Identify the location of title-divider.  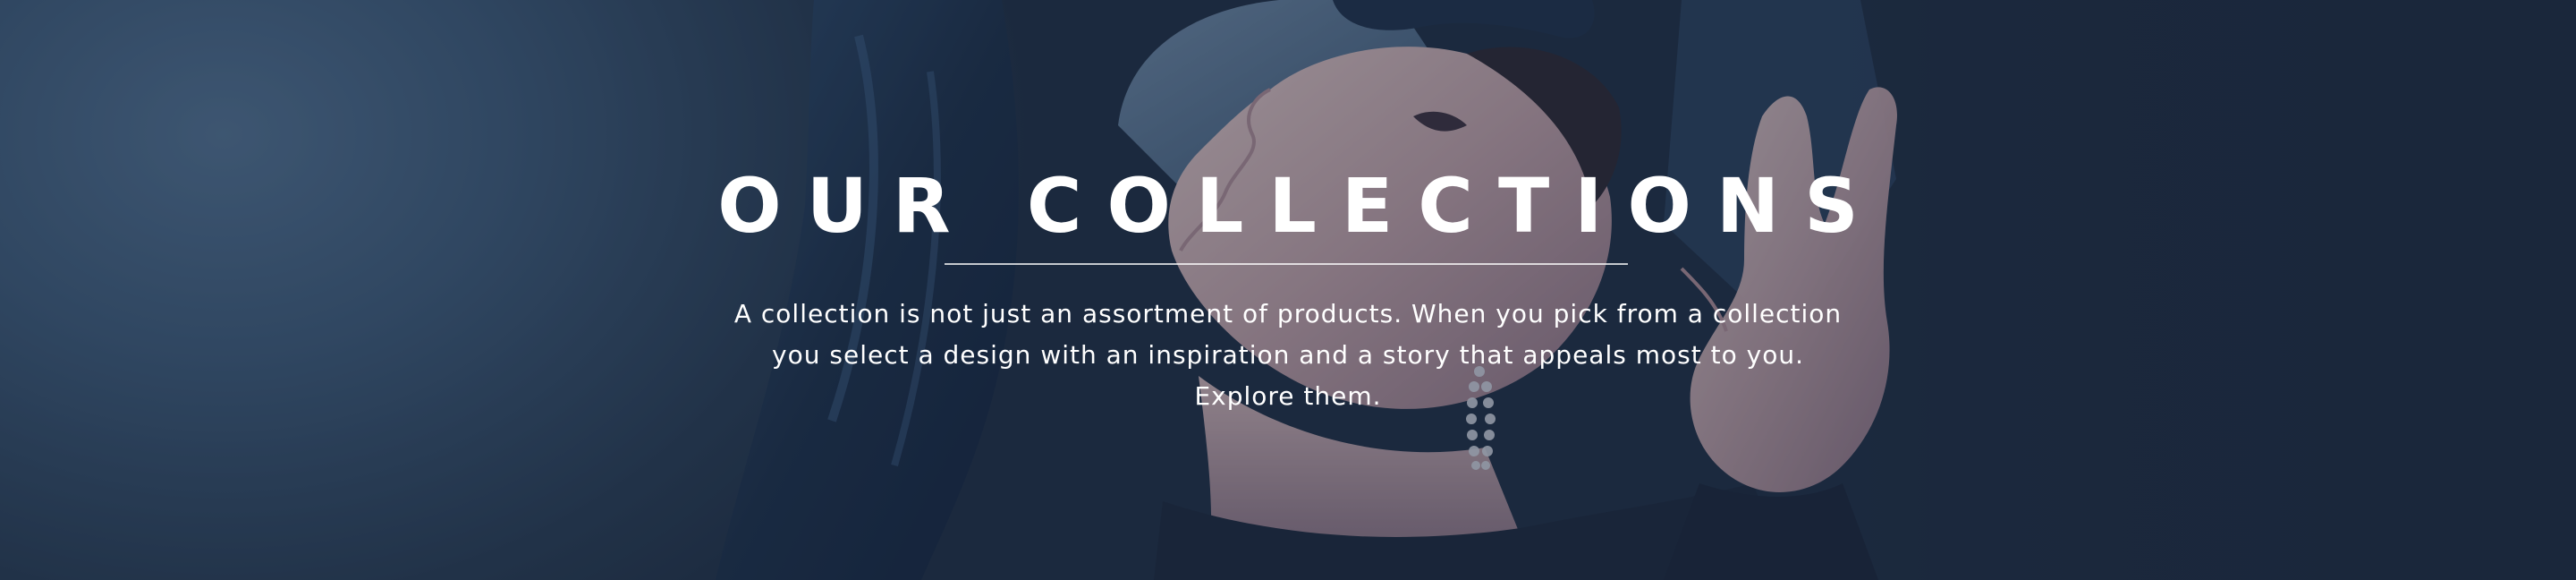
(1286, 264).